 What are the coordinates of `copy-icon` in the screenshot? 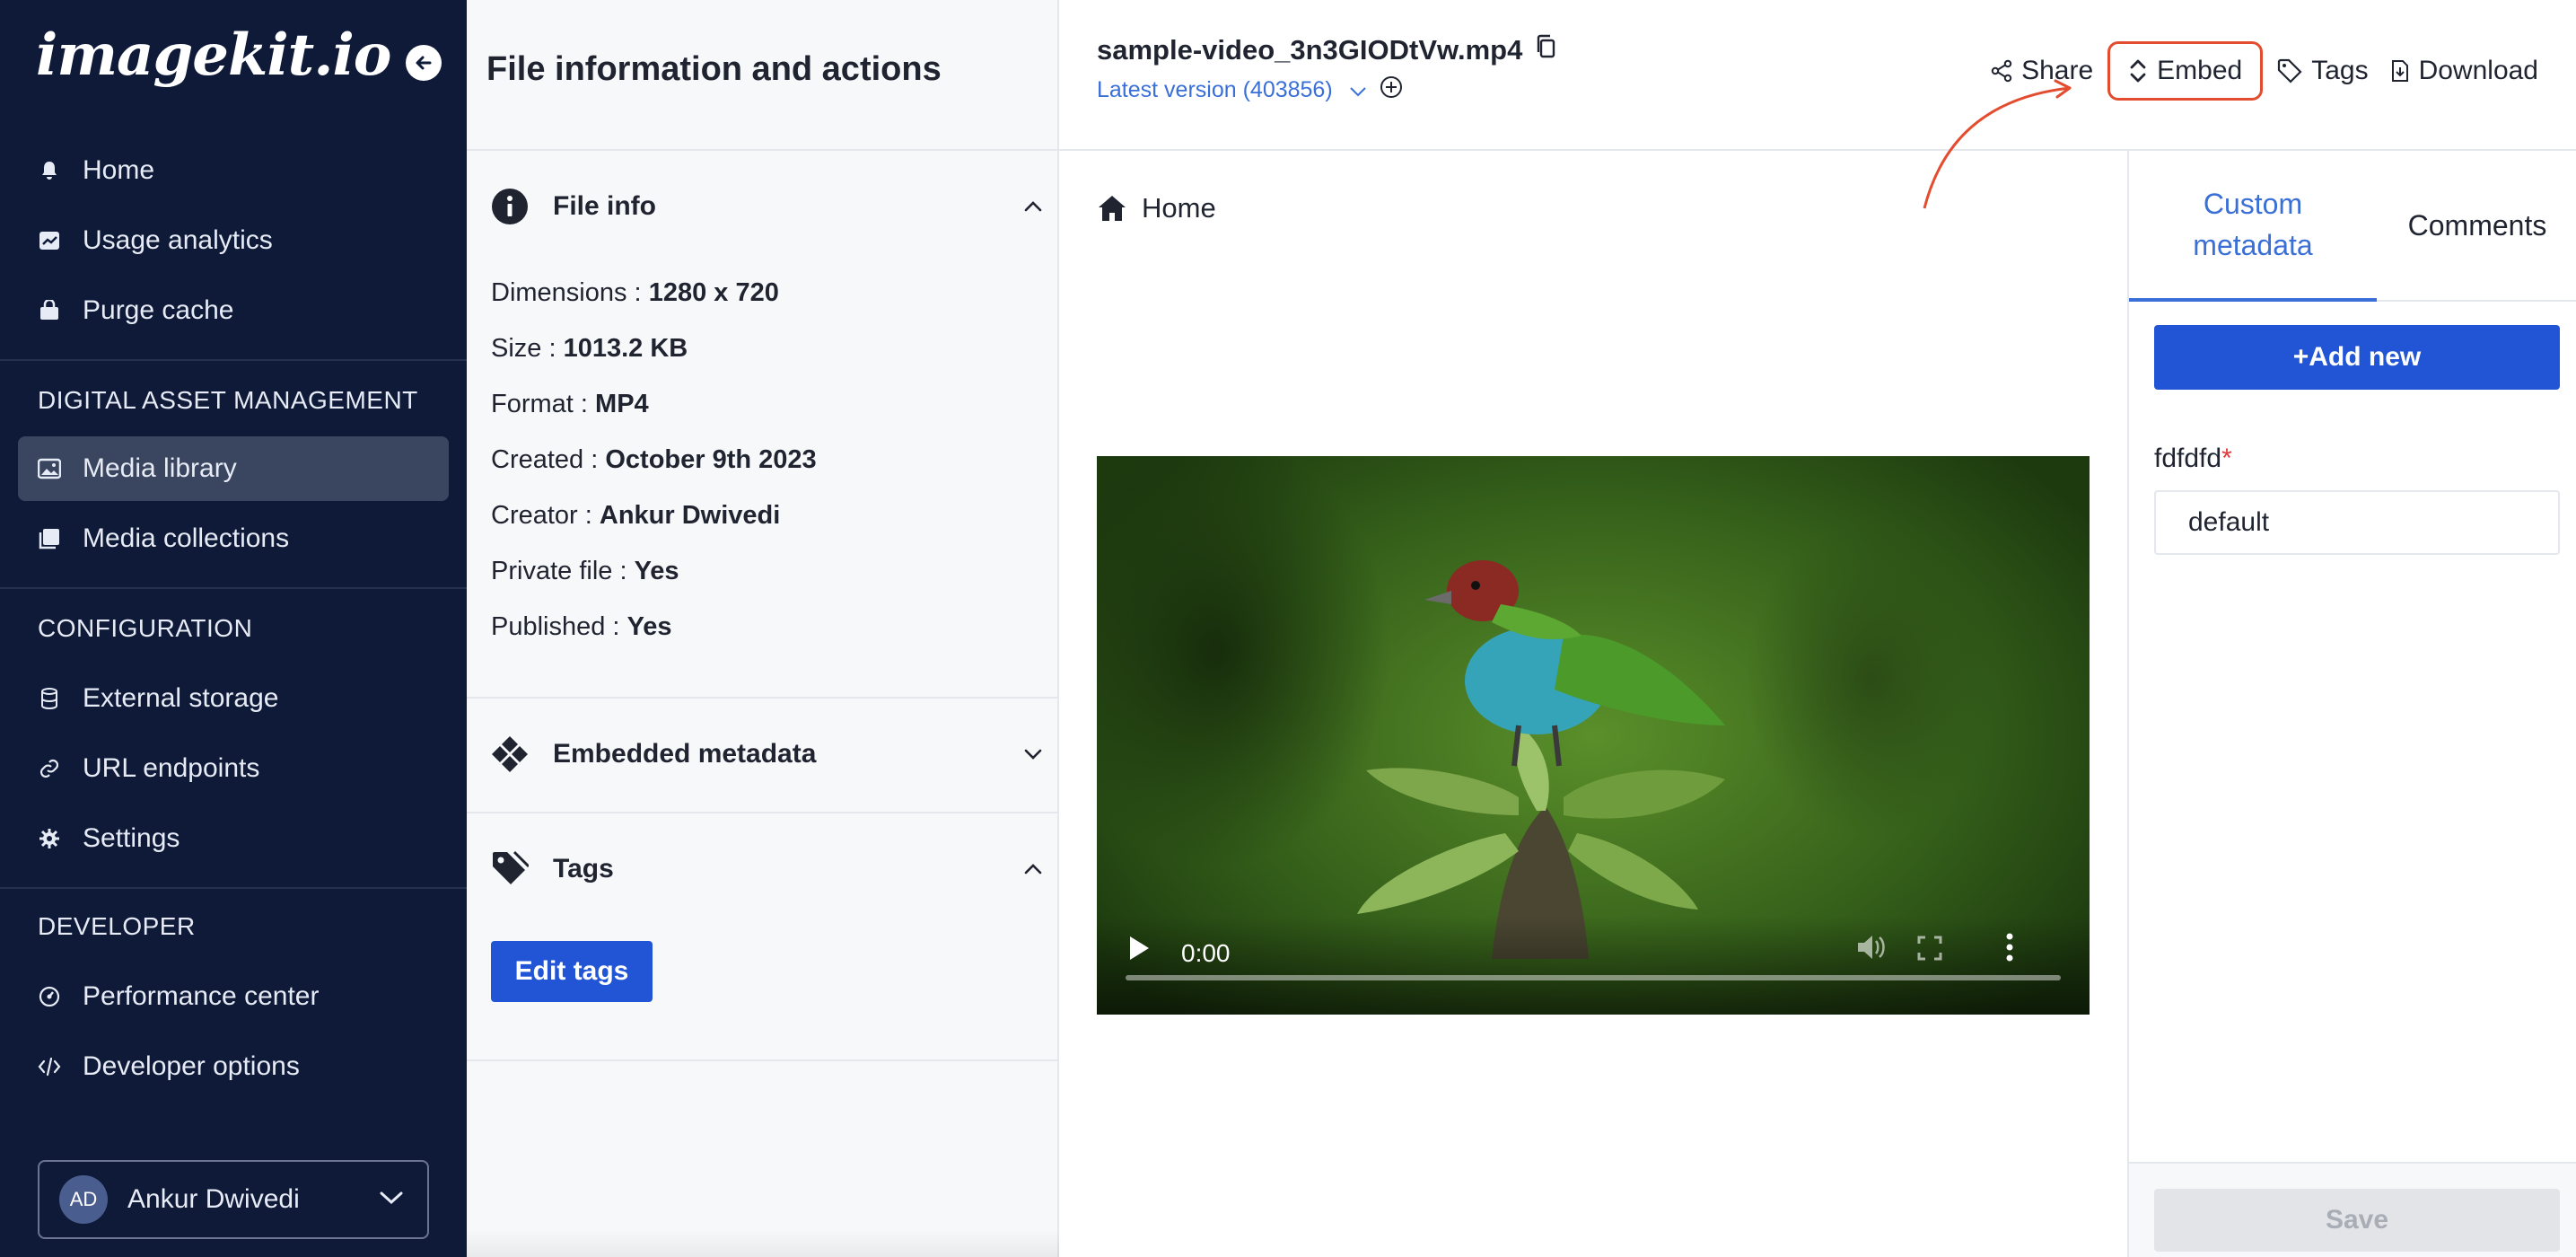 It's located at (1545, 50).